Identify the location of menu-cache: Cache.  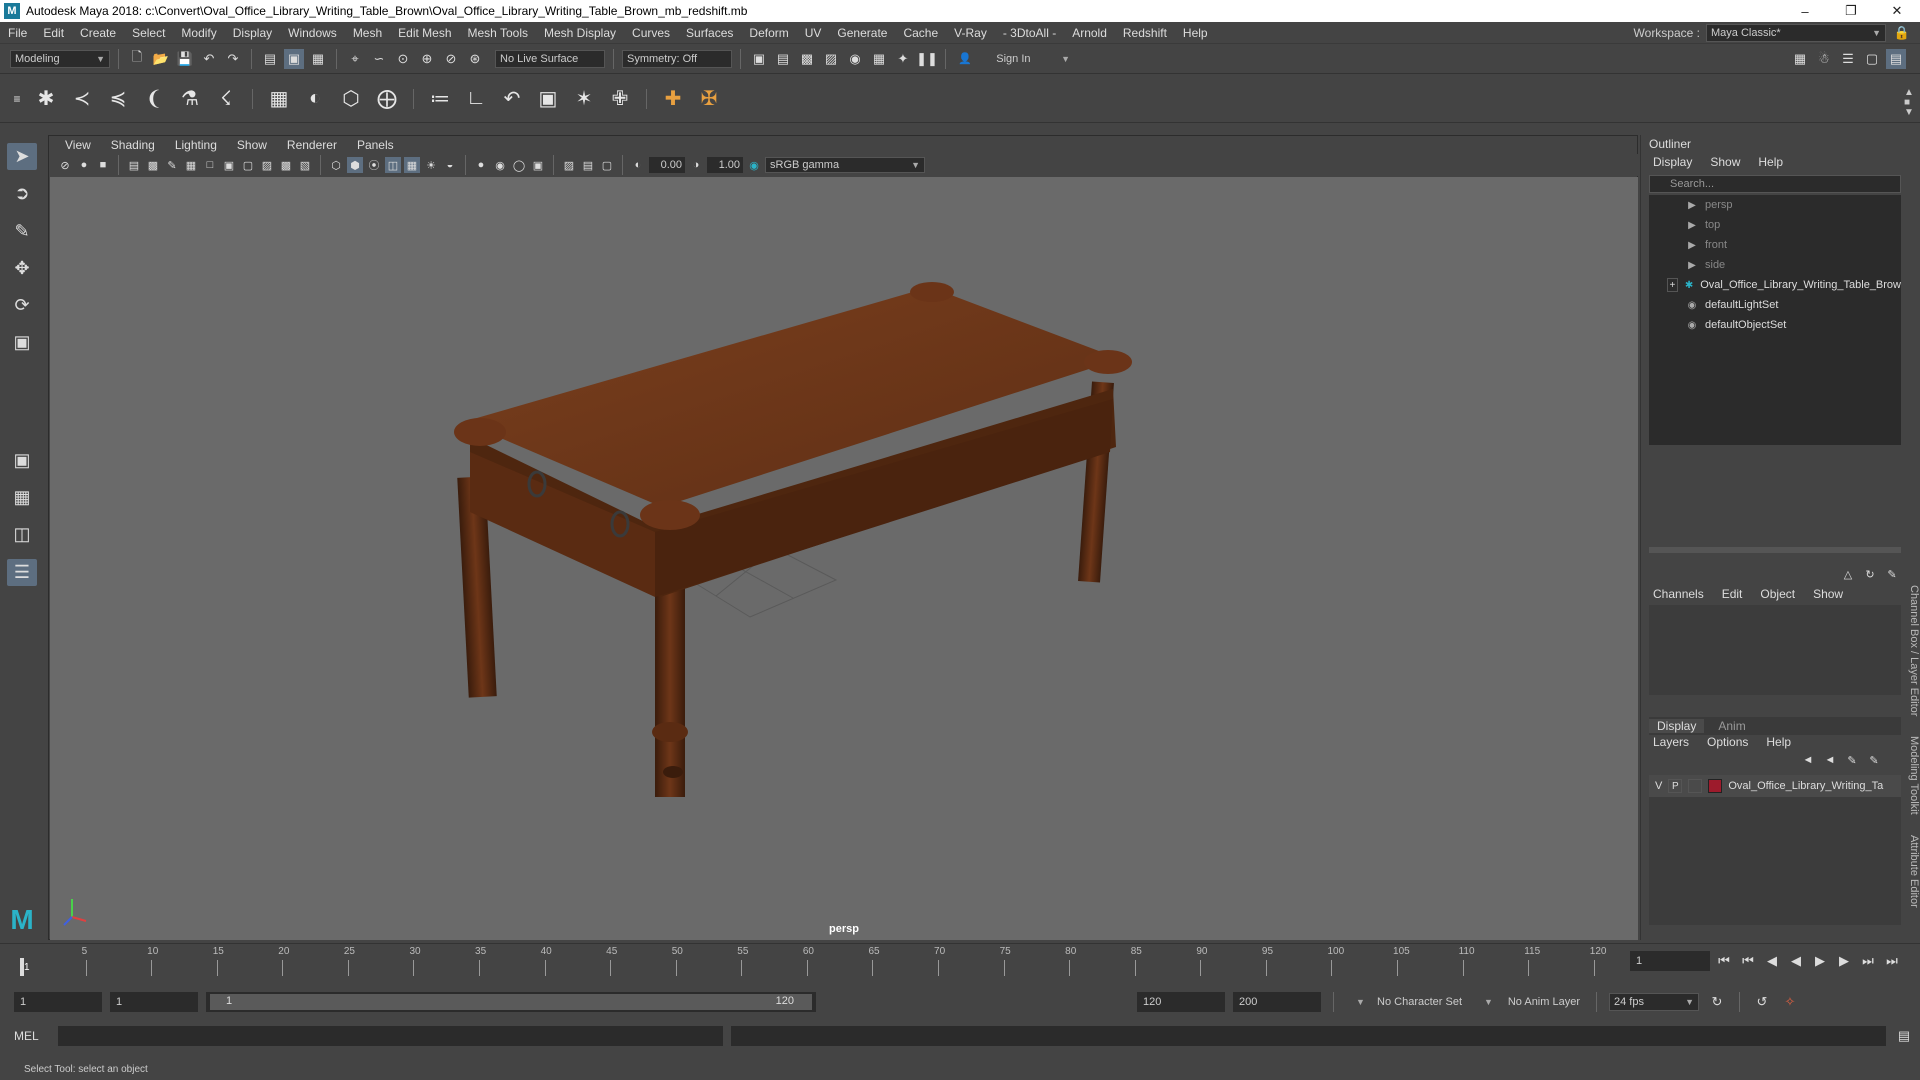
(920, 33).